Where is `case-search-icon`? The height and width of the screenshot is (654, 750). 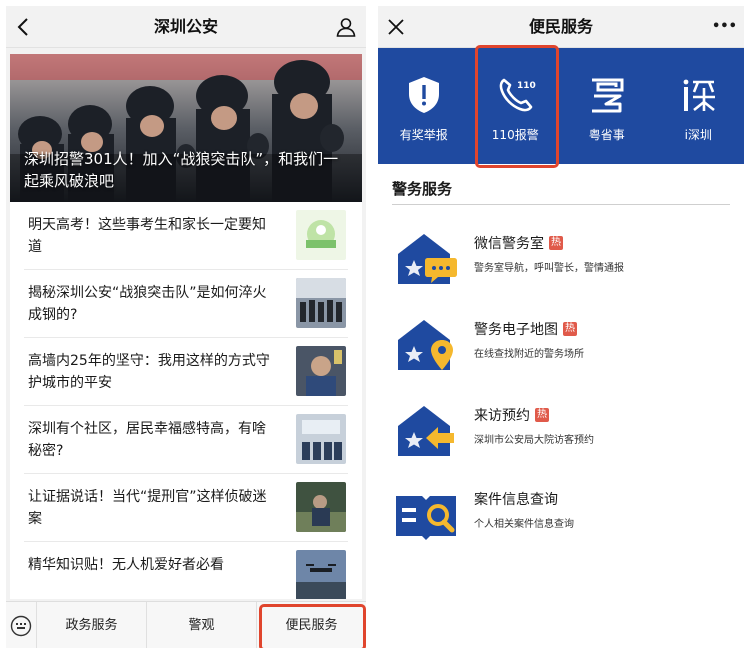
case-search-icon is located at coordinates (427, 514).